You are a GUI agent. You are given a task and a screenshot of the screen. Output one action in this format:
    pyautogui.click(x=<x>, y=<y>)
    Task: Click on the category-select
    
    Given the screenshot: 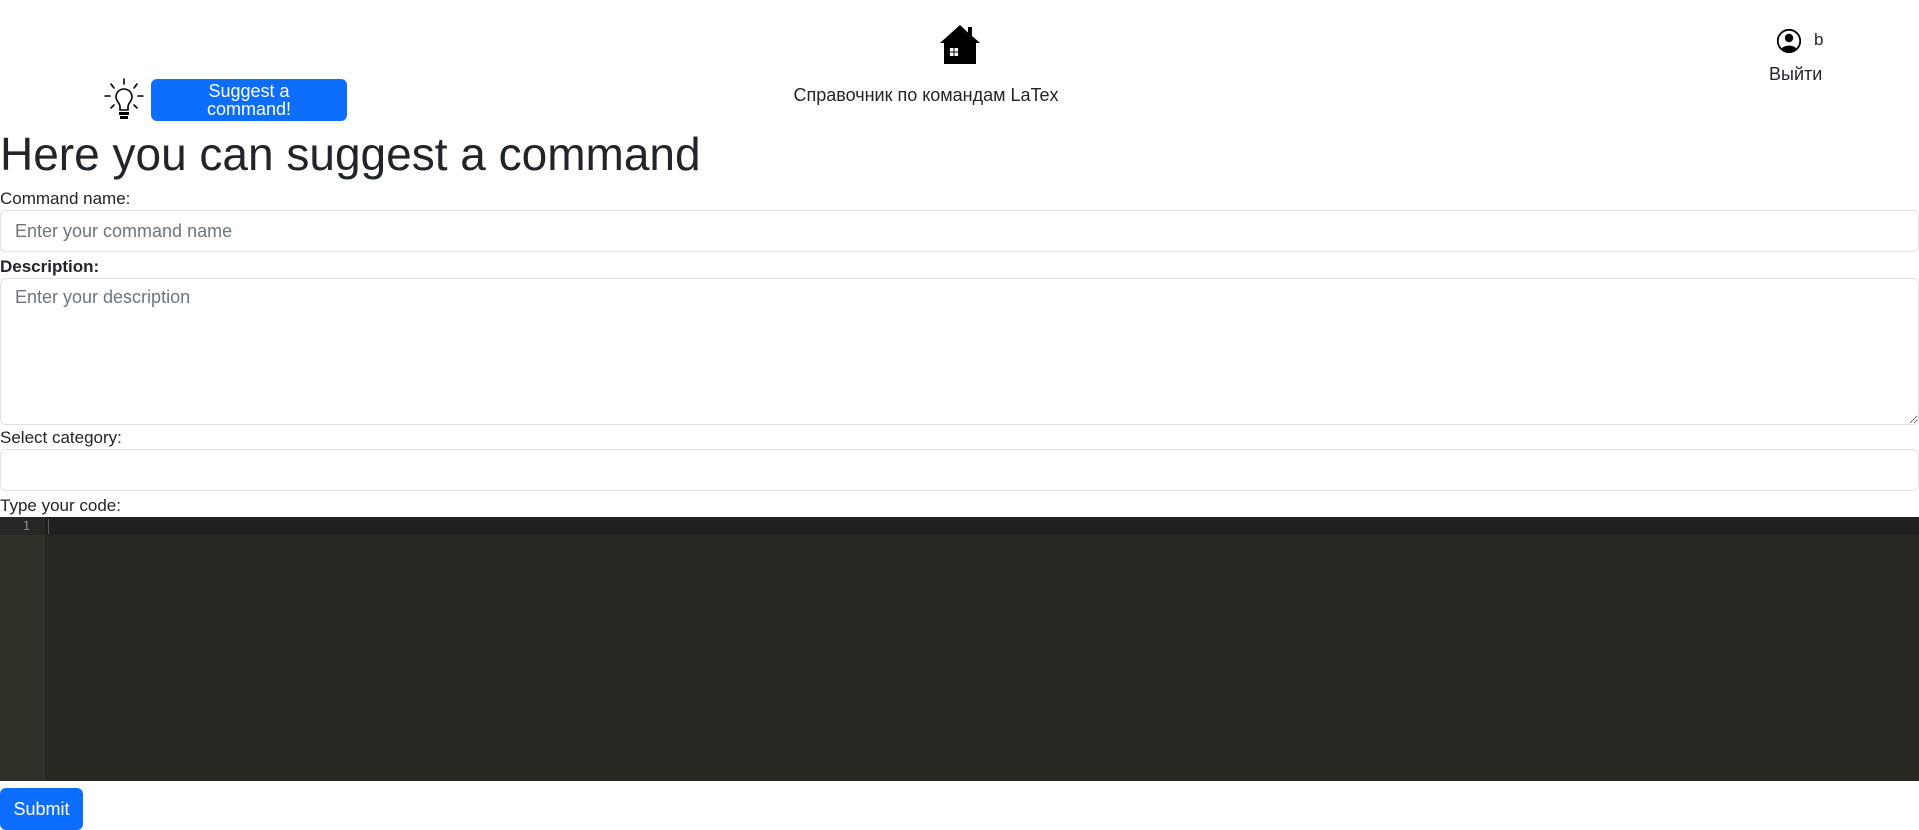 What is the action you would take?
    pyautogui.click(x=959, y=470)
    